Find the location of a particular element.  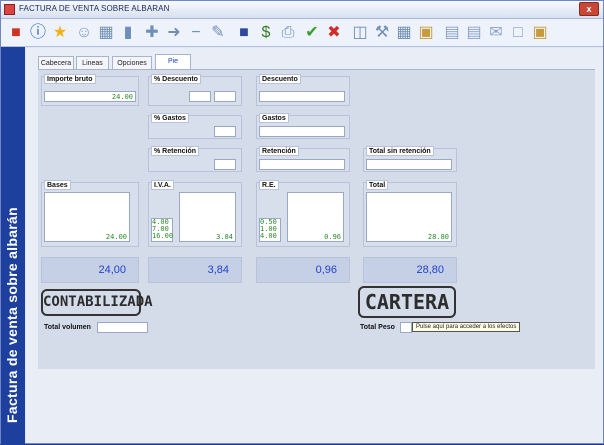

document-icon: ▤ is located at coordinates (452, 33).